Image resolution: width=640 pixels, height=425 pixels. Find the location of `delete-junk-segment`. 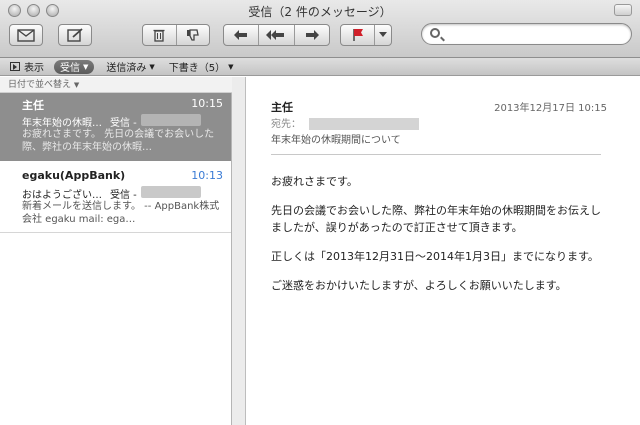

delete-junk-segment is located at coordinates (176, 35).